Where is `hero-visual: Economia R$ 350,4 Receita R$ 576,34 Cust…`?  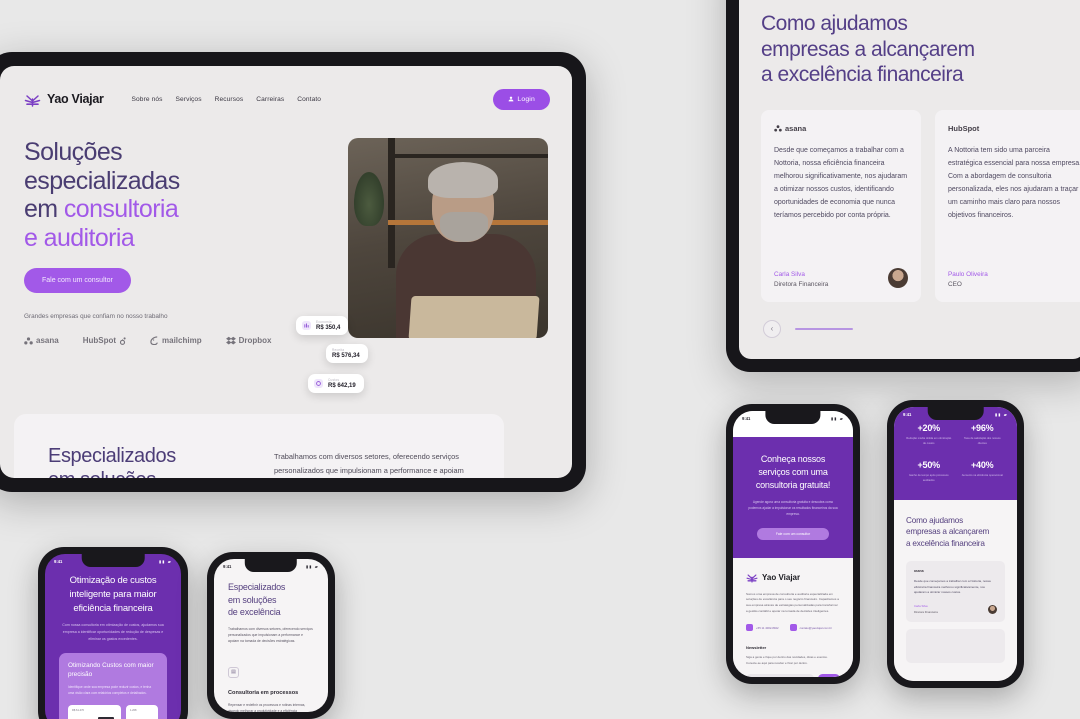
hero-visual: Economia R$ 350,4 Receita R$ 576,34 Cust… is located at coordinates (416, 265).